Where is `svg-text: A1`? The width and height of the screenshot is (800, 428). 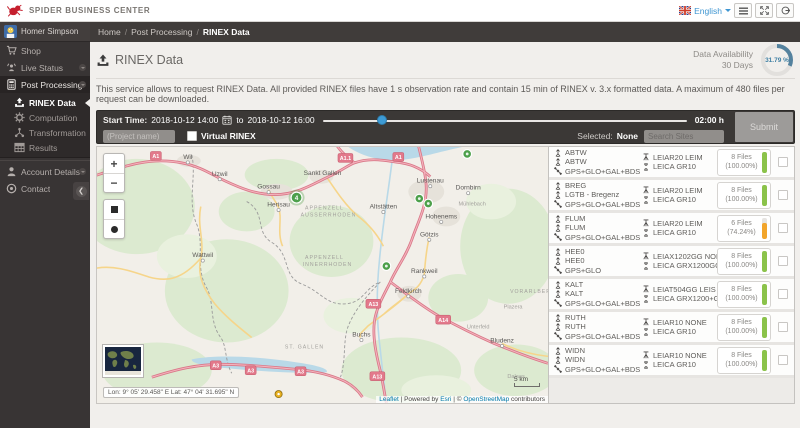 svg-text: A1 is located at coordinates (398, 158).